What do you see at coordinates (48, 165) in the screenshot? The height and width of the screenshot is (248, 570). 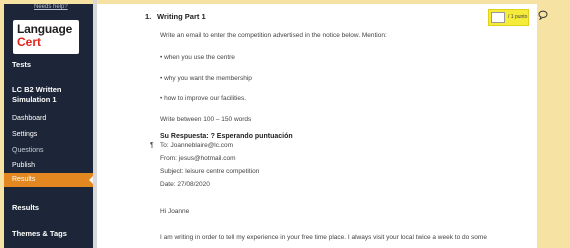 I see `nav-publish: Publish` at bounding box center [48, 165].